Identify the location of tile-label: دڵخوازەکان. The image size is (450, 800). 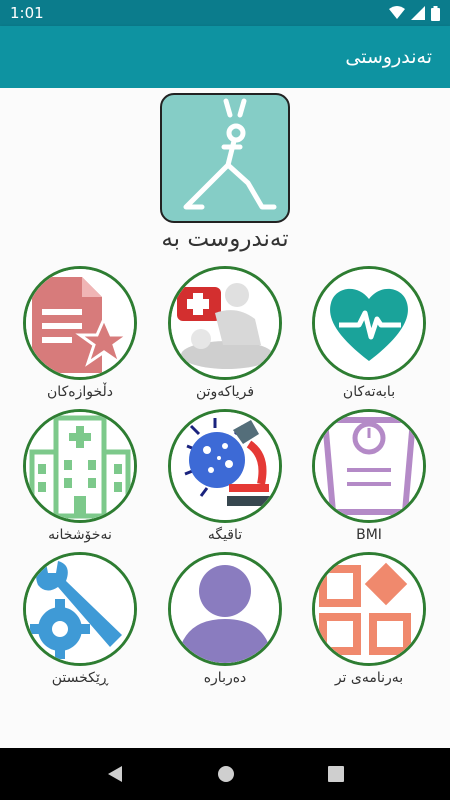
(80, 392).